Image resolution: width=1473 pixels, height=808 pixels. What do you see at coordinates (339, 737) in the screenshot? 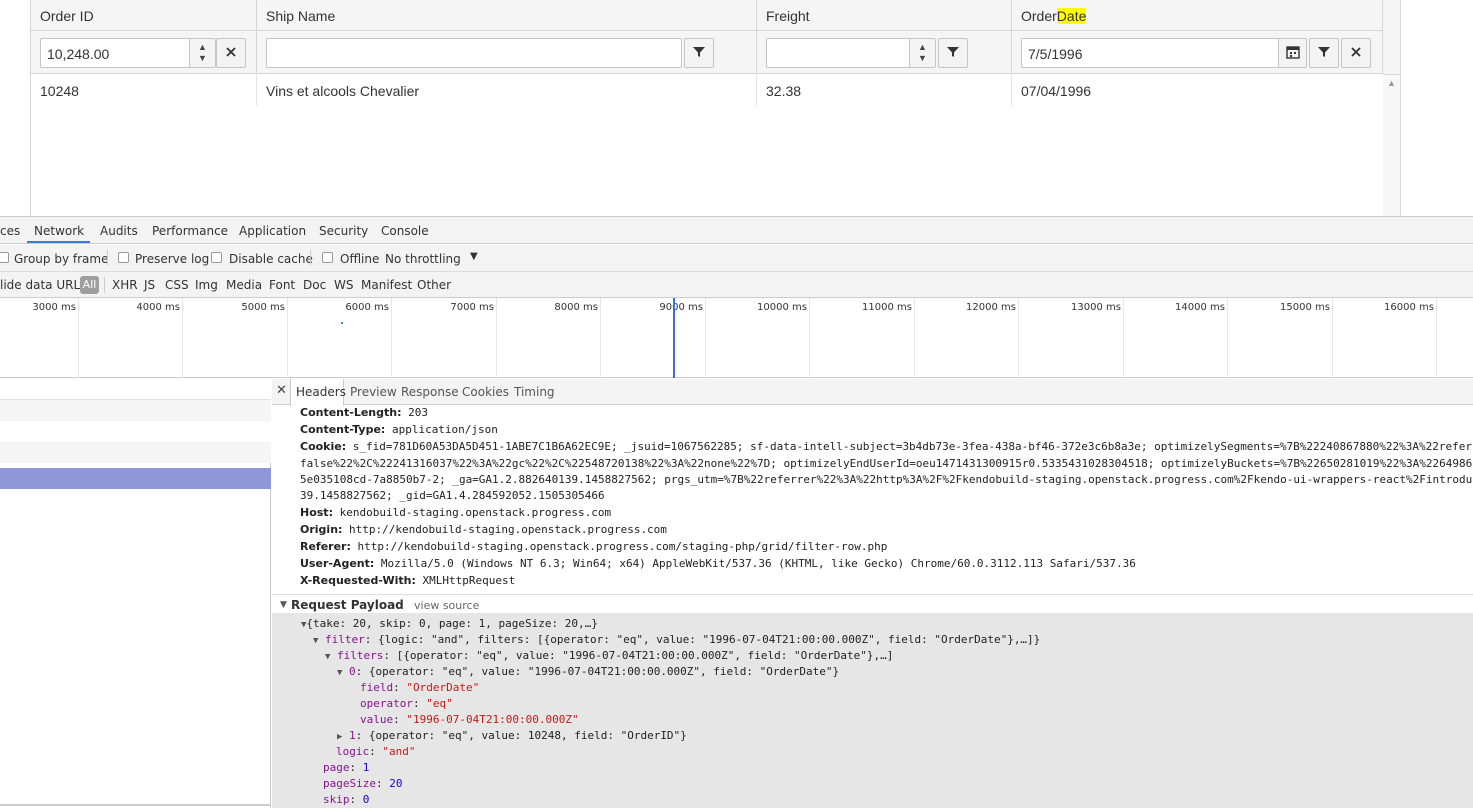
I see `collapsed-triangle-icon: ▶` at bounding box center [339, 737].